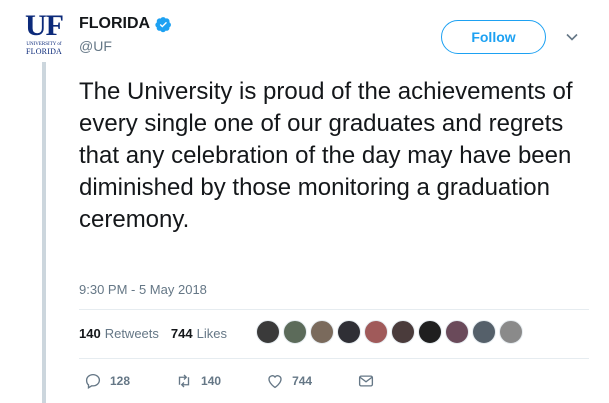 Image resolution: width=609 pixels, height=403 pixels. What do you see at coordinates (93, 381) in the screenshot?
I see `reply-icon` at bounding box center [93, 381].